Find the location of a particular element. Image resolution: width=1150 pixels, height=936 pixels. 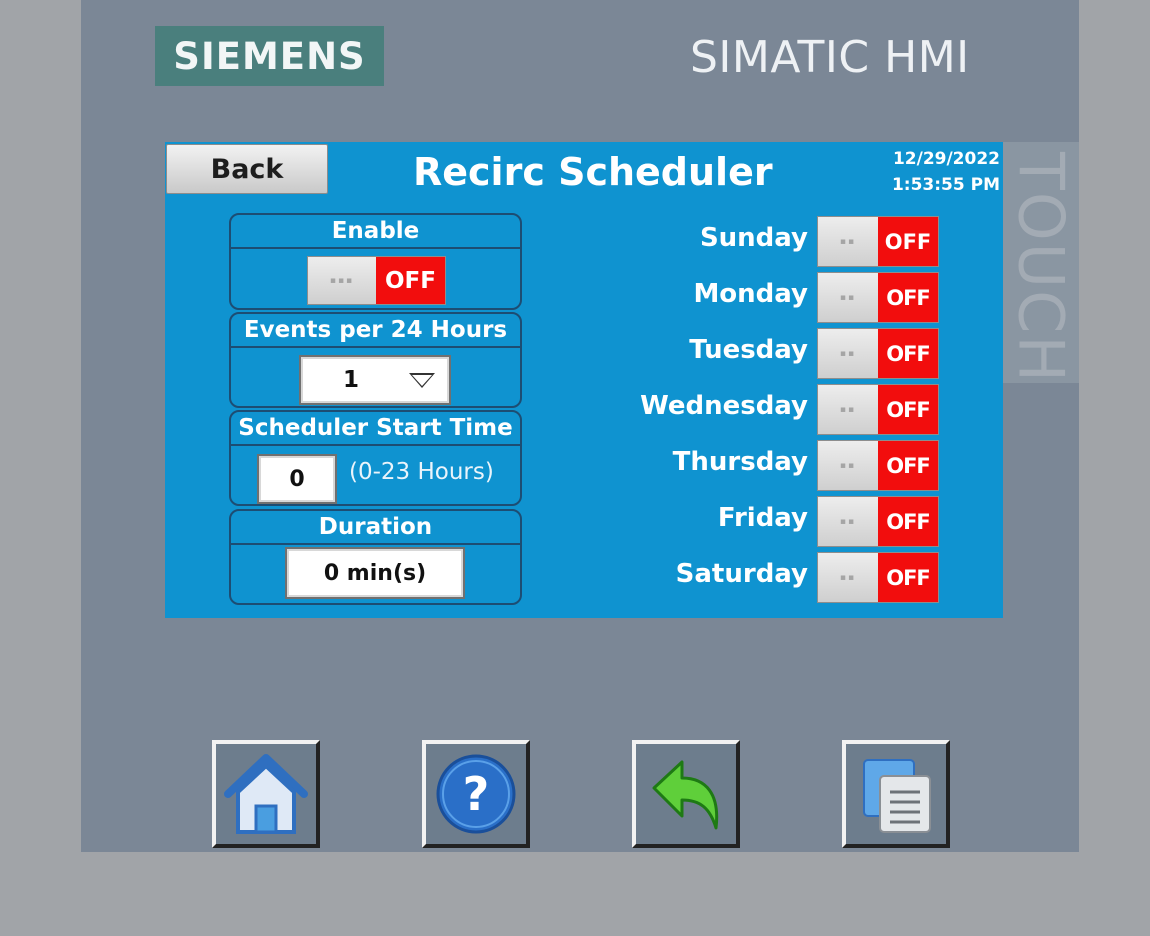

monday-toggle: ▪▪ OFF is located at coordinates (878, 297).